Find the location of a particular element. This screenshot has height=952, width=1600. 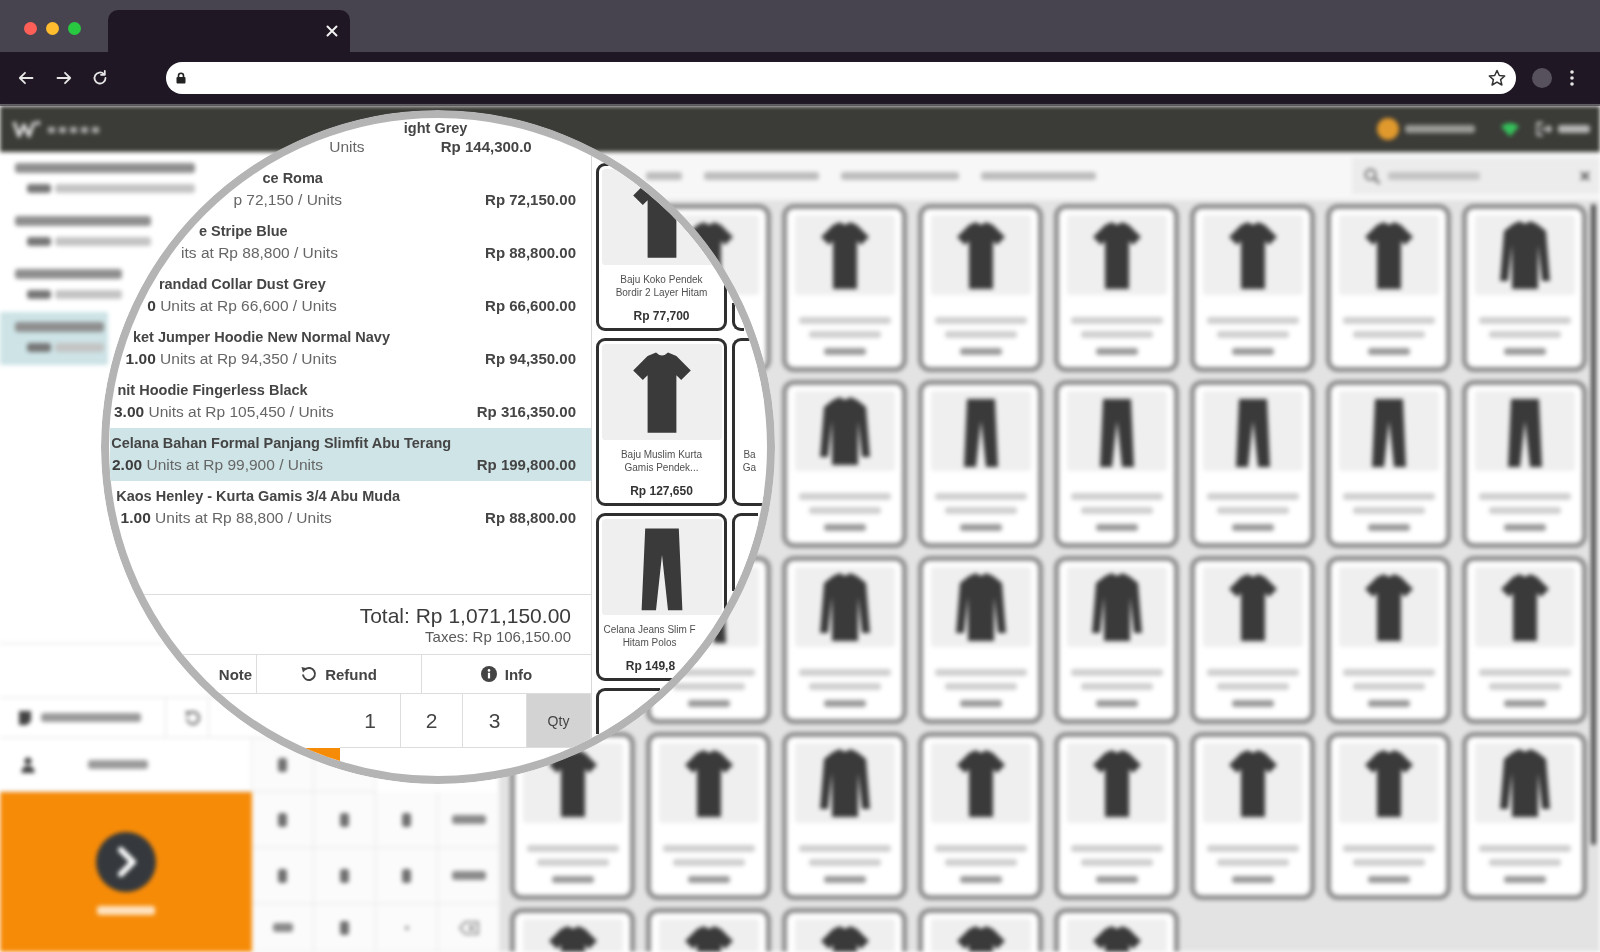

product-card: Celana Jeans Slim F Hitam Polos Rp 149,8 is located at coordinates (661, 597).